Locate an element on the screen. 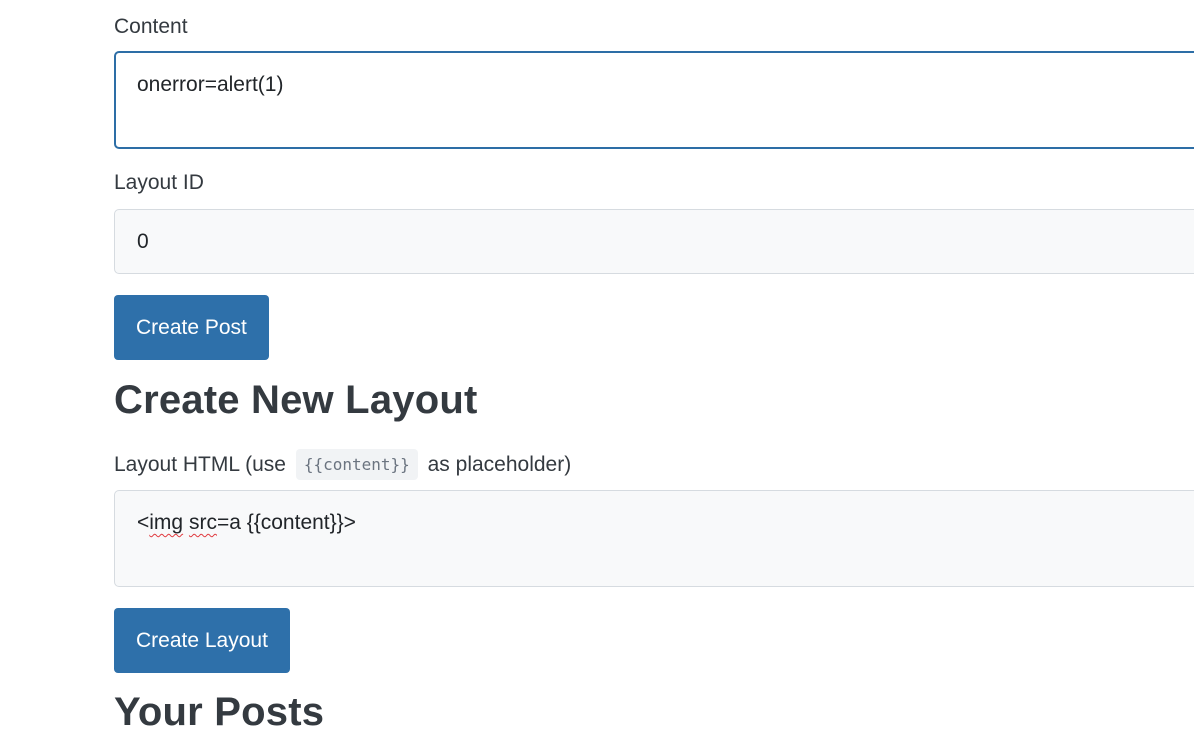  layout-html-textarea-value: <img src=a {{content}}> is located at coordinates (246, 523).